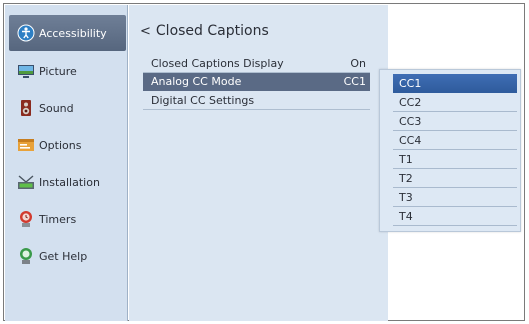  I want to click on sidebar-item-installation: Installation, so click(67, 182).